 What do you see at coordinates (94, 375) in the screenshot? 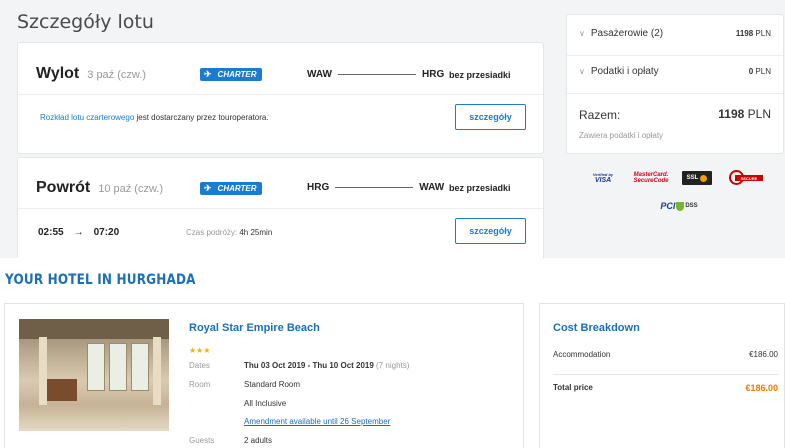
I see `hotel-photo` at bounding box center [94, 375].